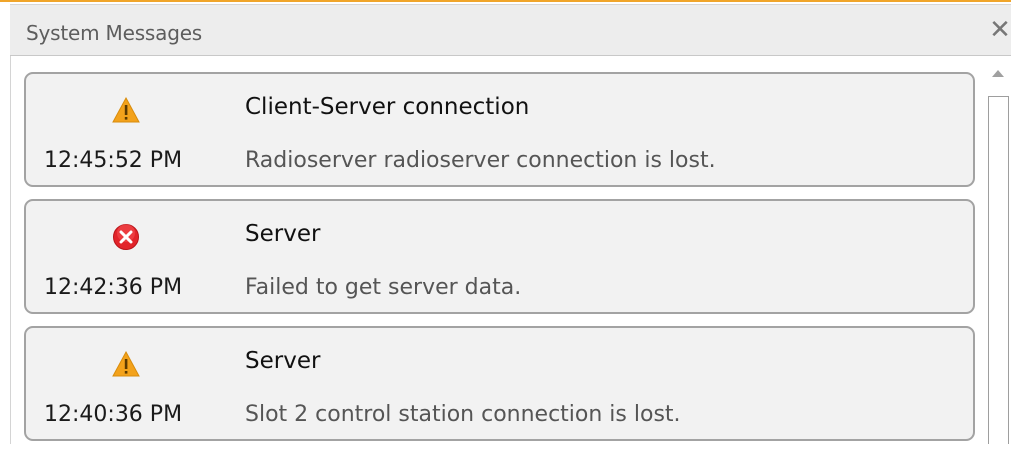  Describe the element at coordinates (113, 160) in the screenshot. I see `message-time: 12:45:52 PM` at that location.